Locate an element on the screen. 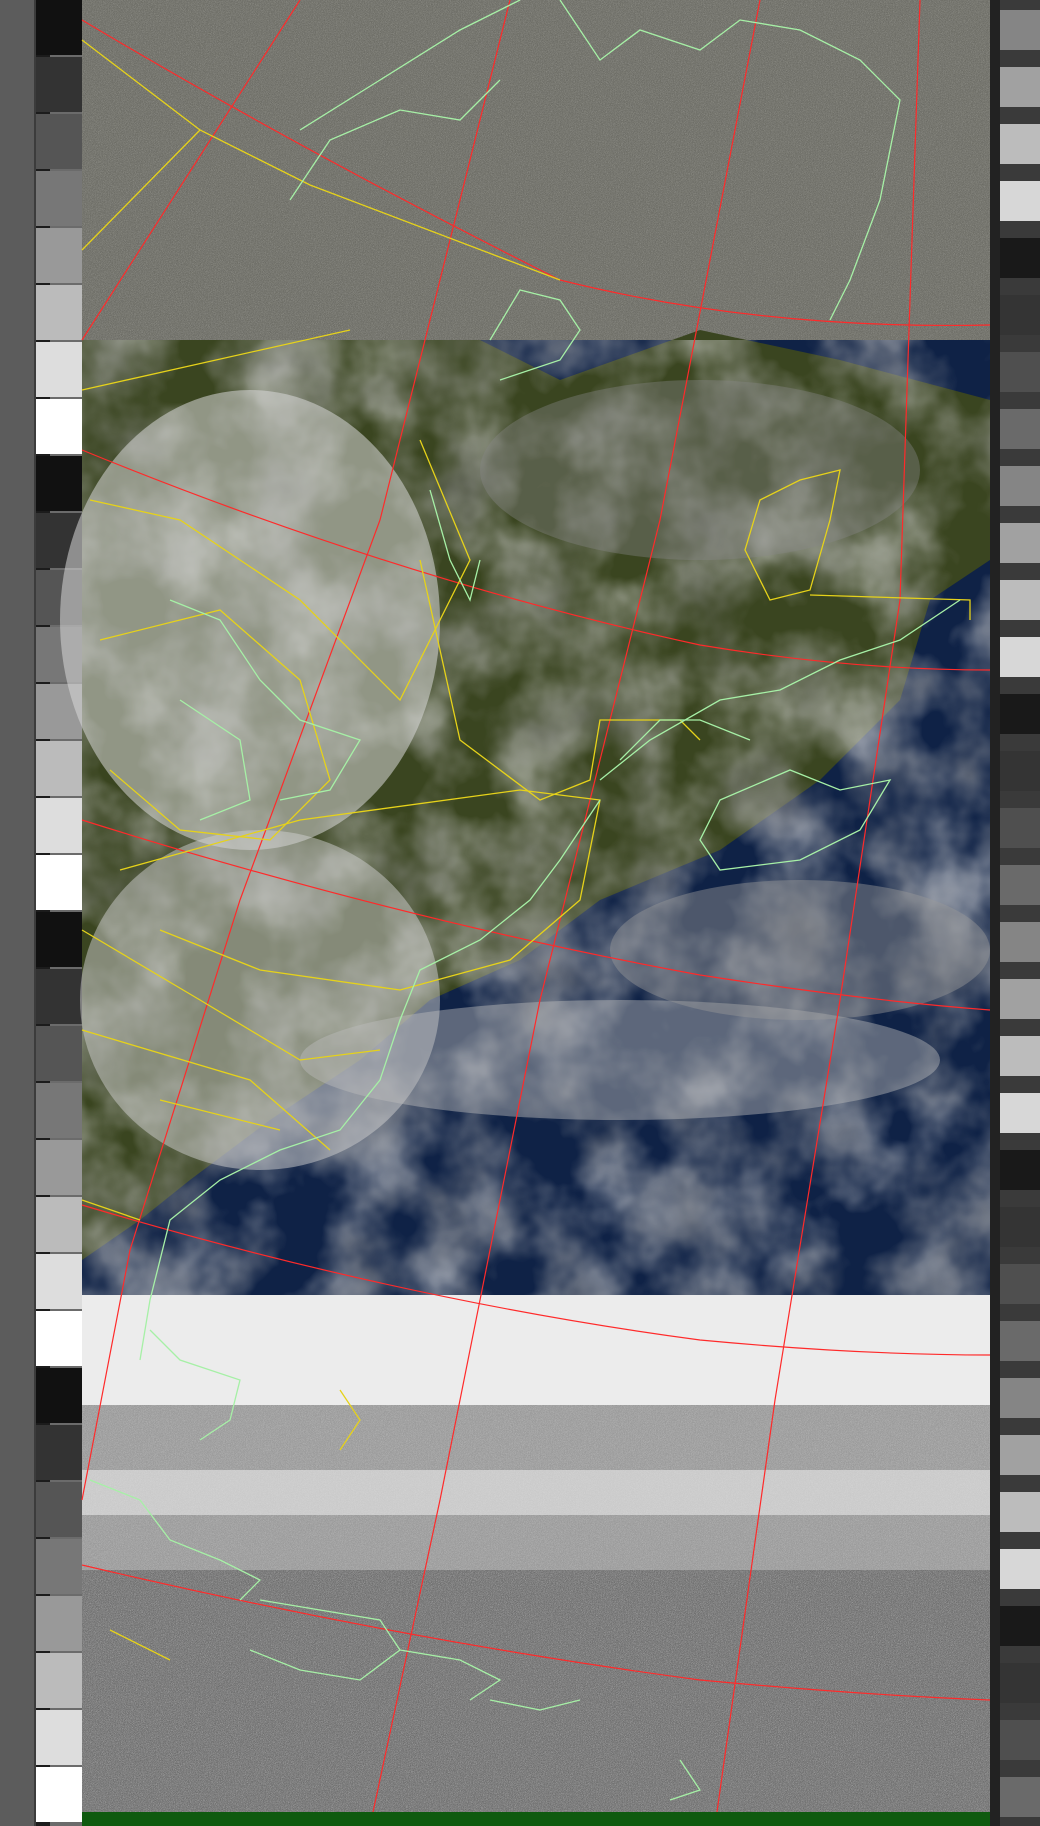  clear-band is located at coordinates (536, 1350).